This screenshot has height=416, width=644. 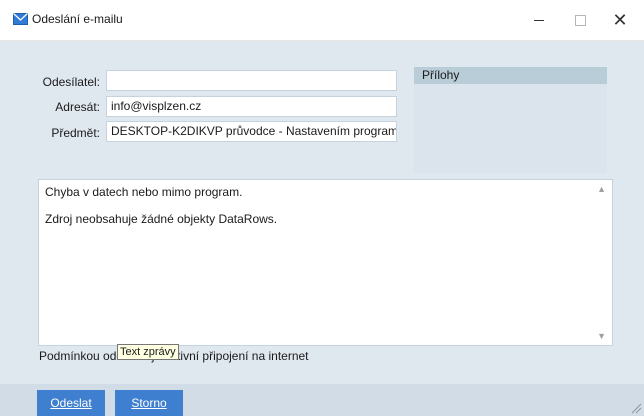 What do you see at coordinates (322, 20) in the screenshot?
I see `title-bar: Odeslání e-mailu ✕` at bounding box center [322, 20].